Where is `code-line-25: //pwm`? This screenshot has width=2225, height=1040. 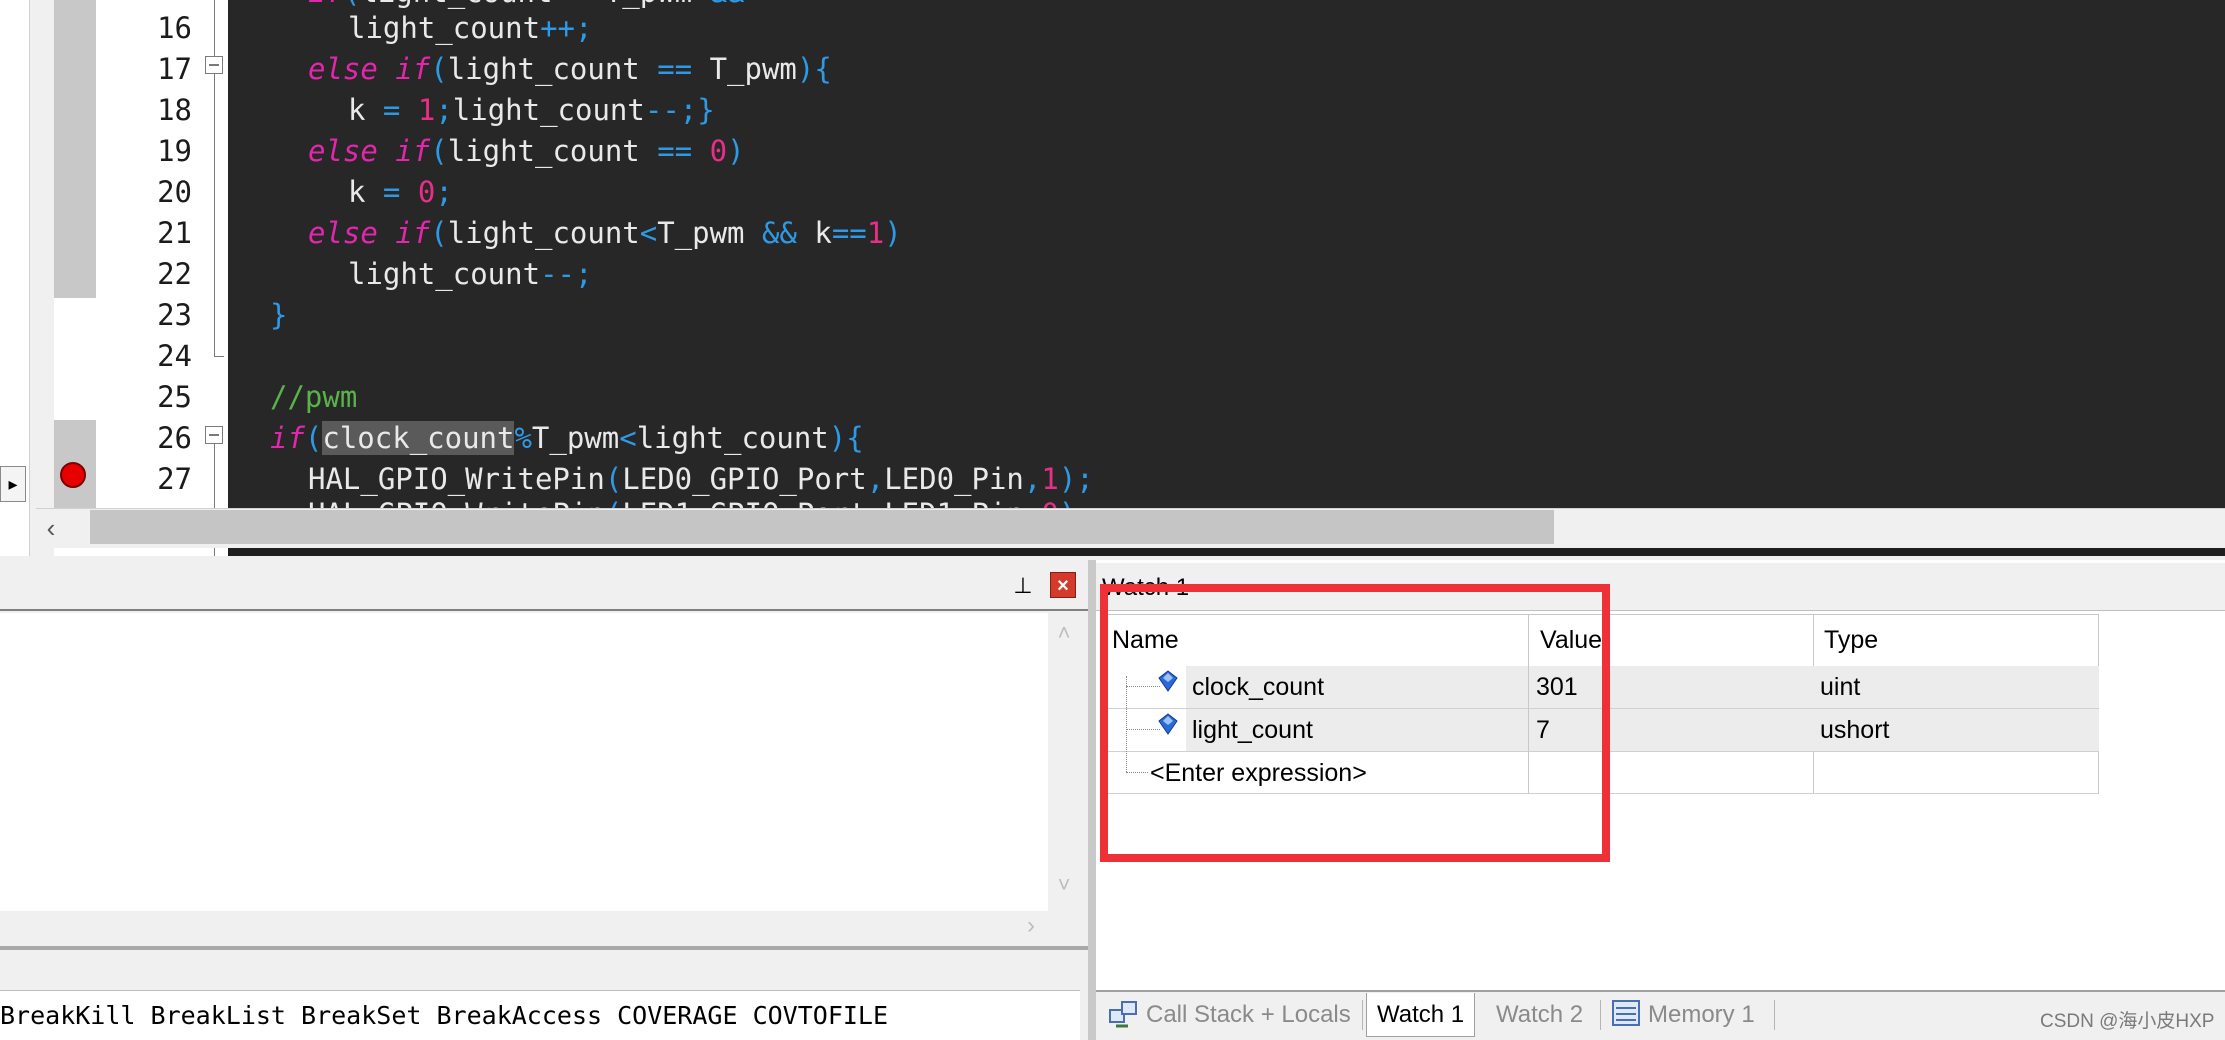
code-line-25: //pwm is located at coordinates (314, 397).